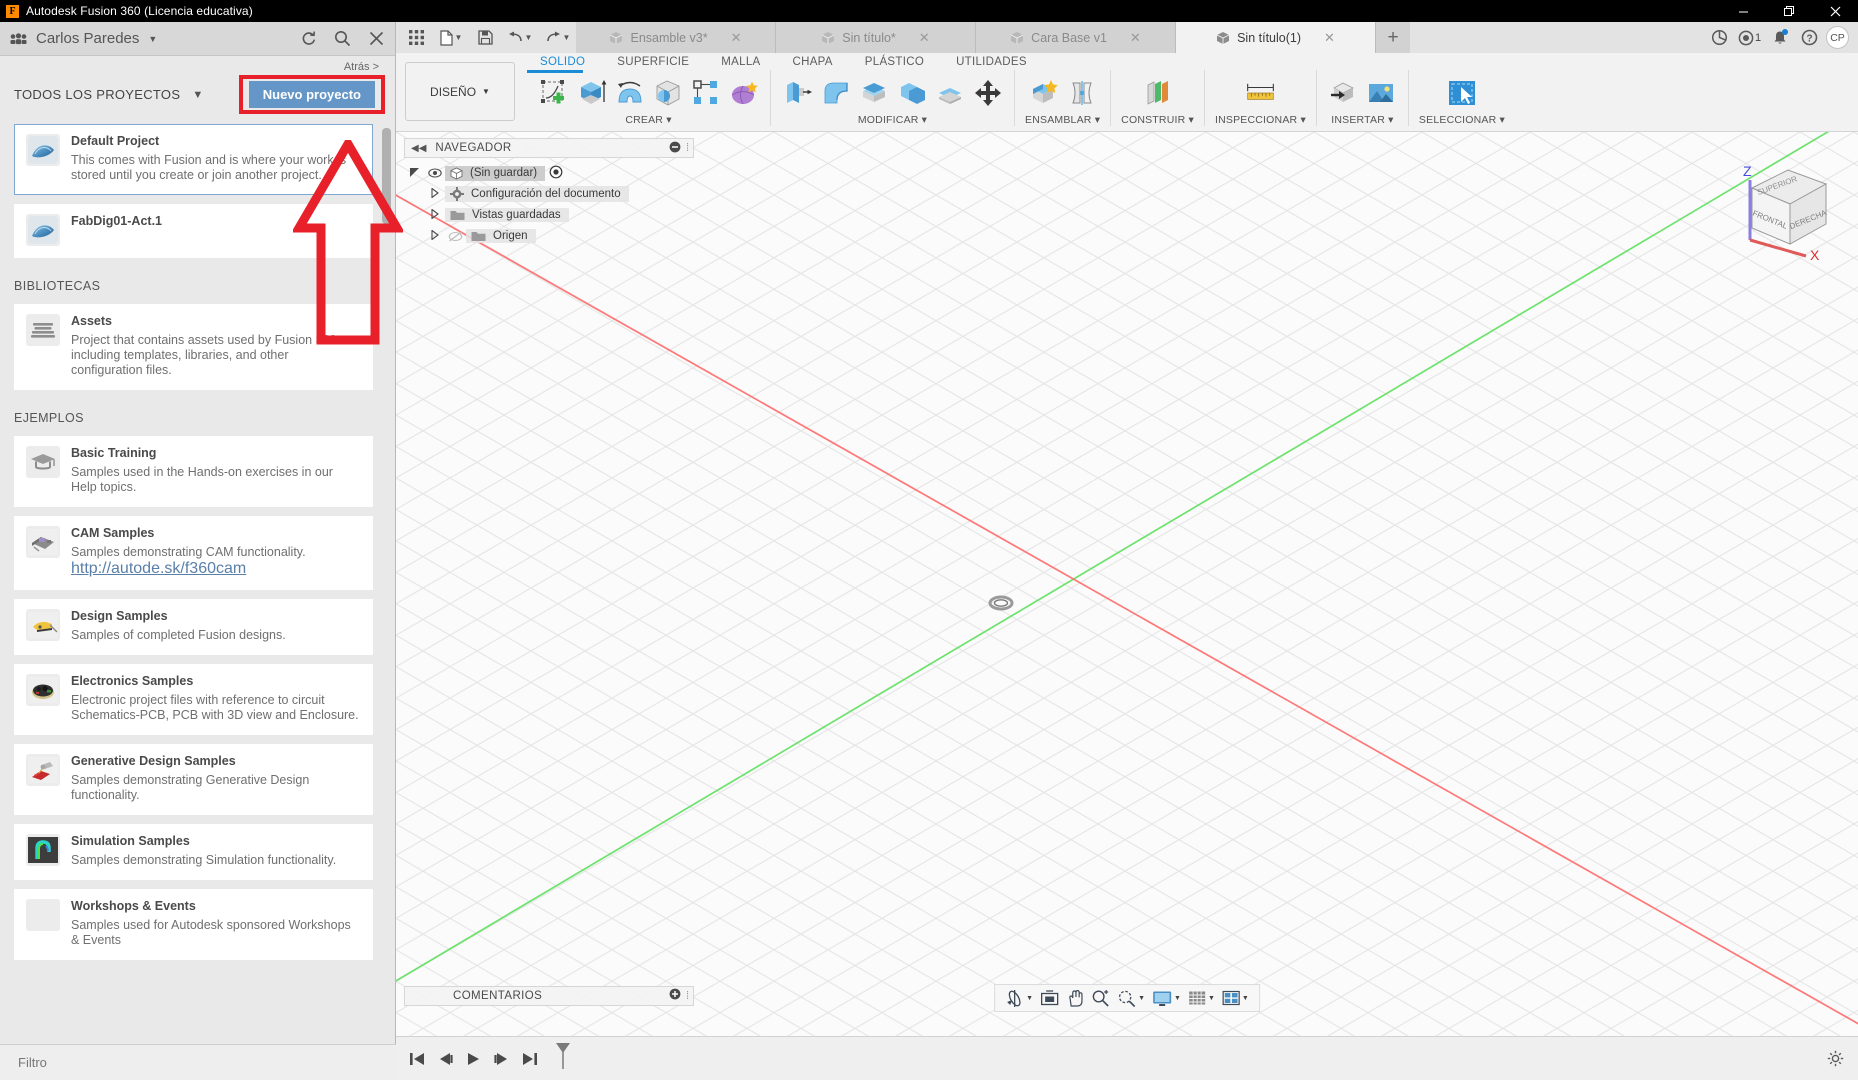 The height and width of the screenshot is (1080, 1858). I want to click on pattern-icon, so click(705, 93).